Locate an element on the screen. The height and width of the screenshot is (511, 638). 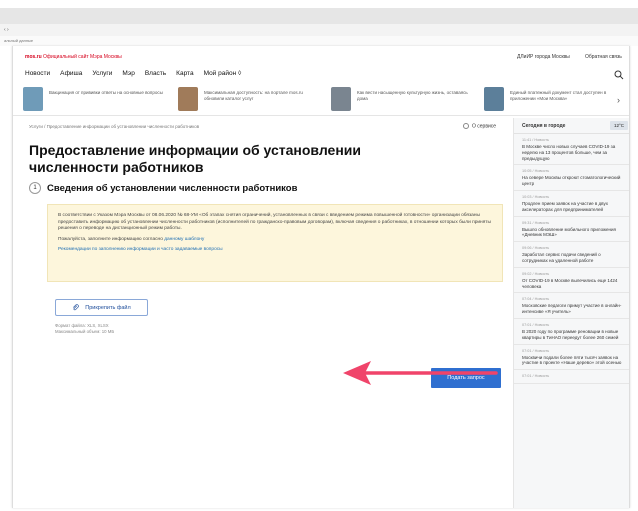
news-time: 09:02 / Новость is located at coordinates (536, 273).